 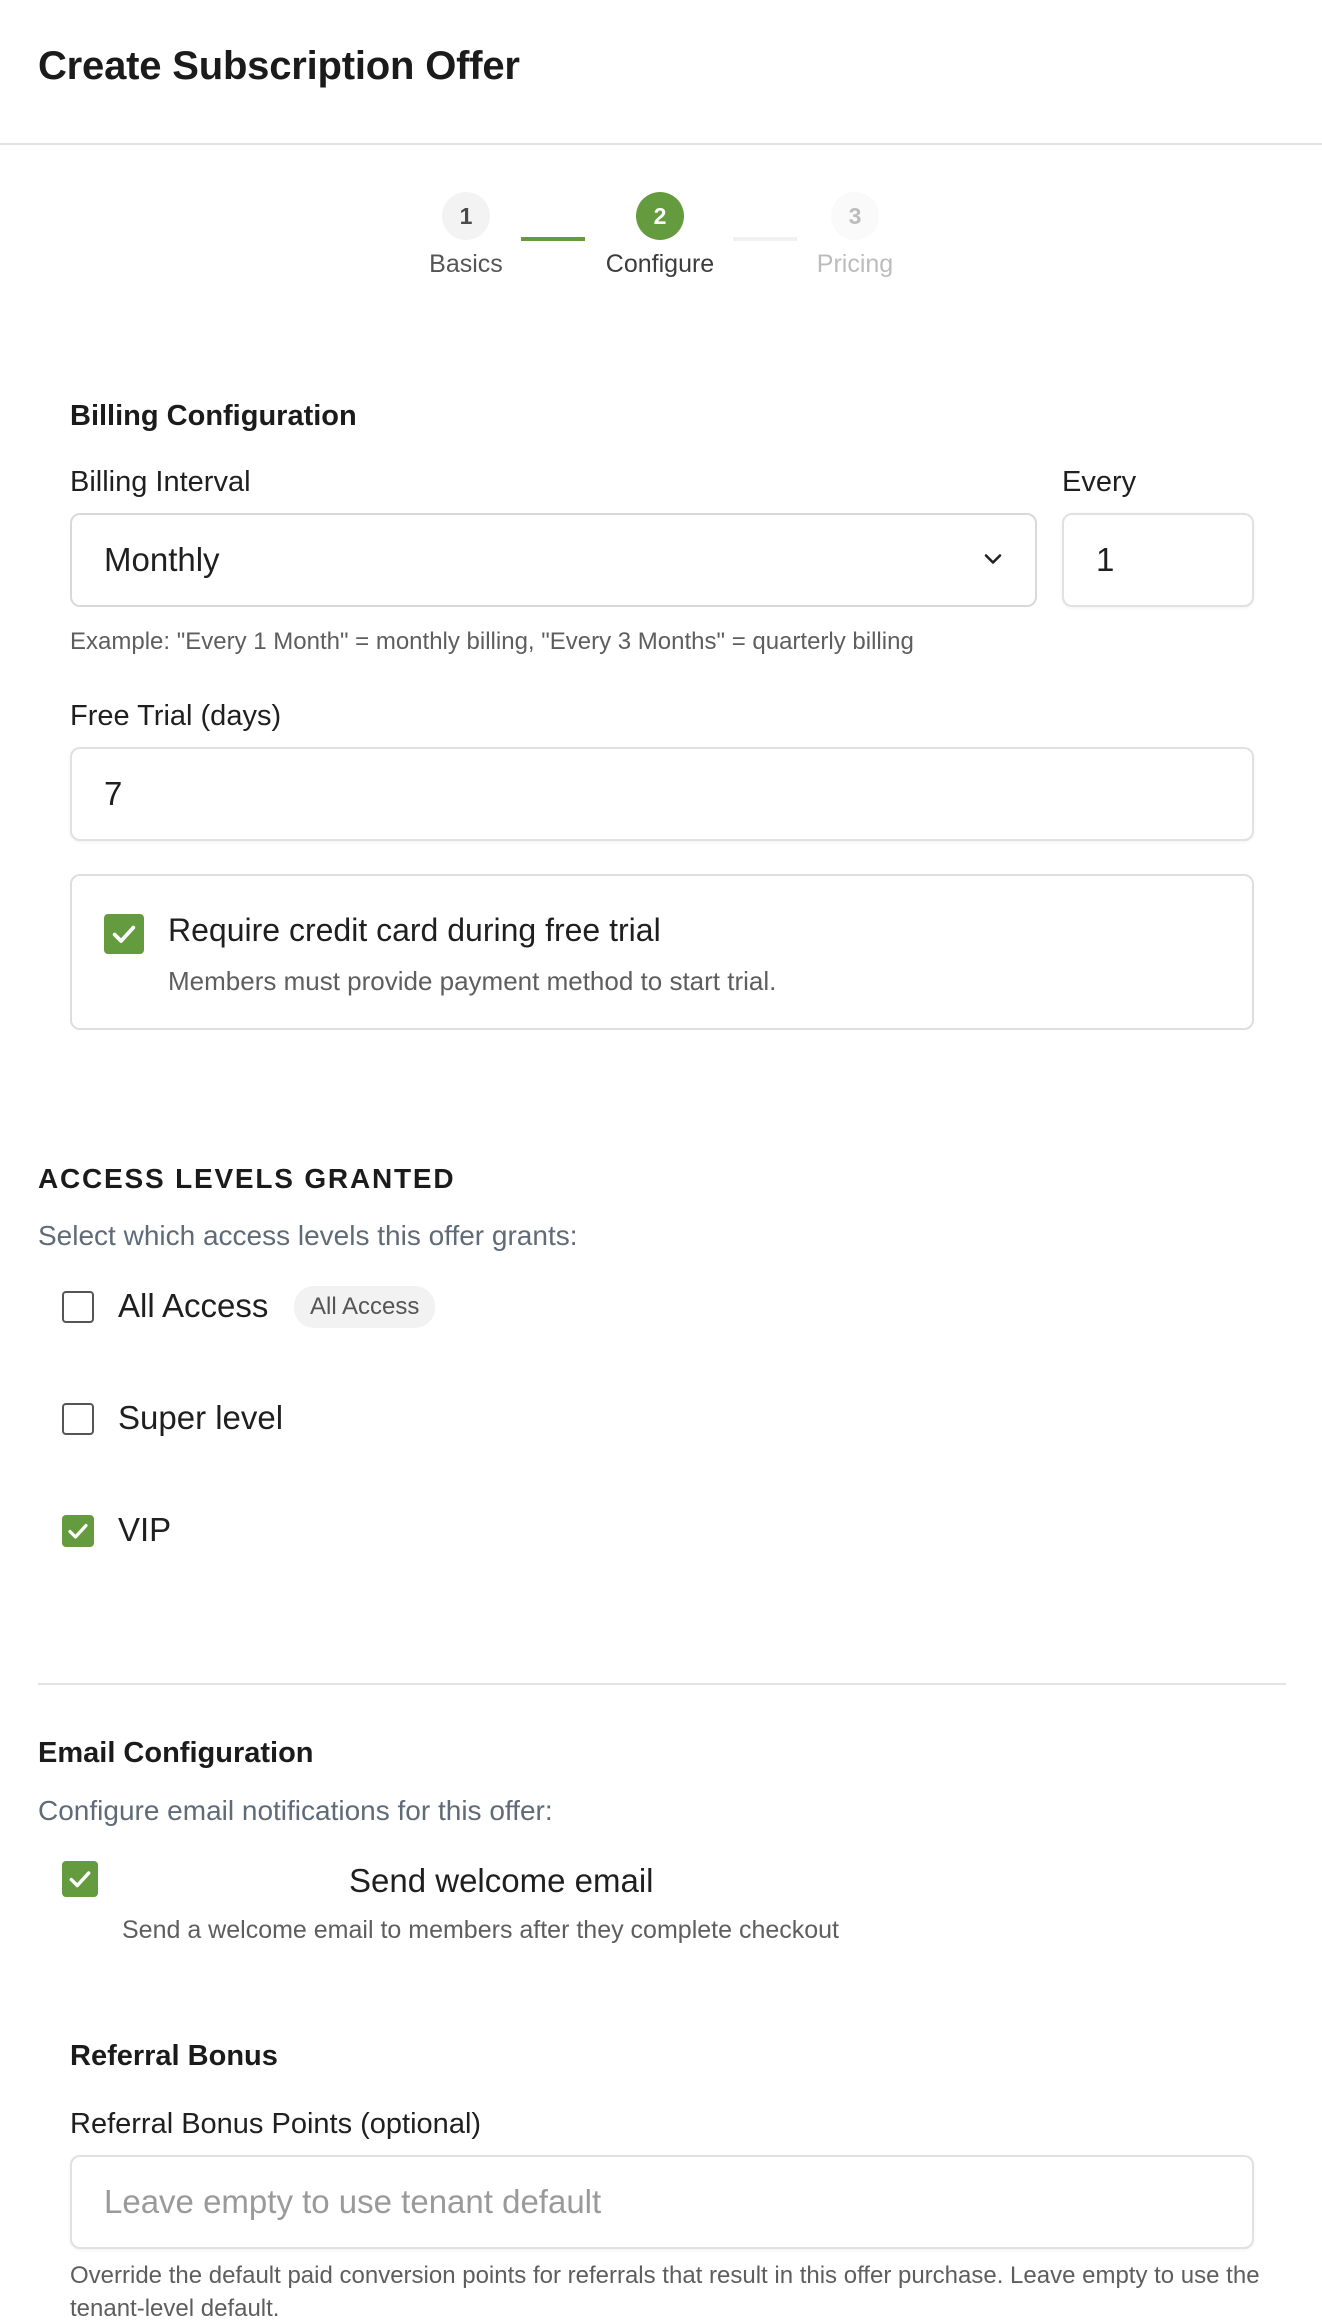 I want to click on credit-card-checkbox, so click(x=124, y=934).